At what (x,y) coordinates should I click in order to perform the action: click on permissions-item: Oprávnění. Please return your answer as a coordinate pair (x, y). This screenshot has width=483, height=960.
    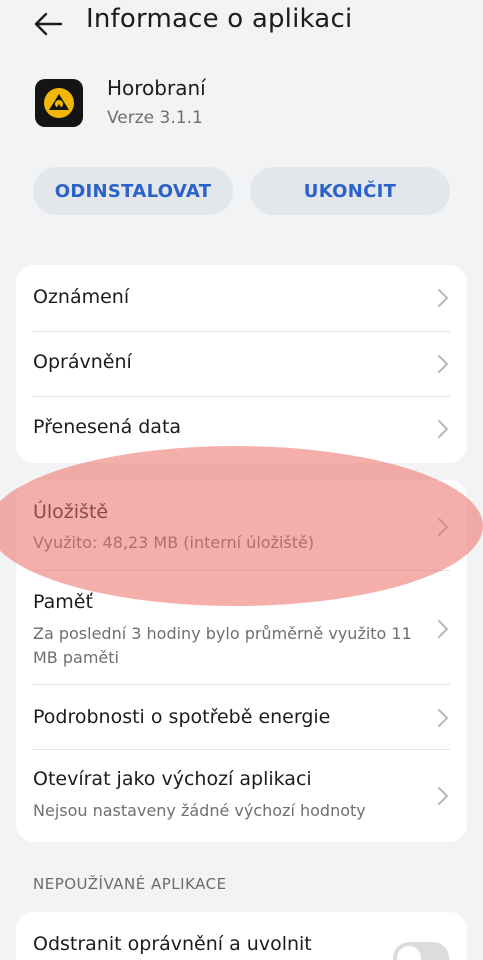
    Looking at the image, I should click on (241, 364).